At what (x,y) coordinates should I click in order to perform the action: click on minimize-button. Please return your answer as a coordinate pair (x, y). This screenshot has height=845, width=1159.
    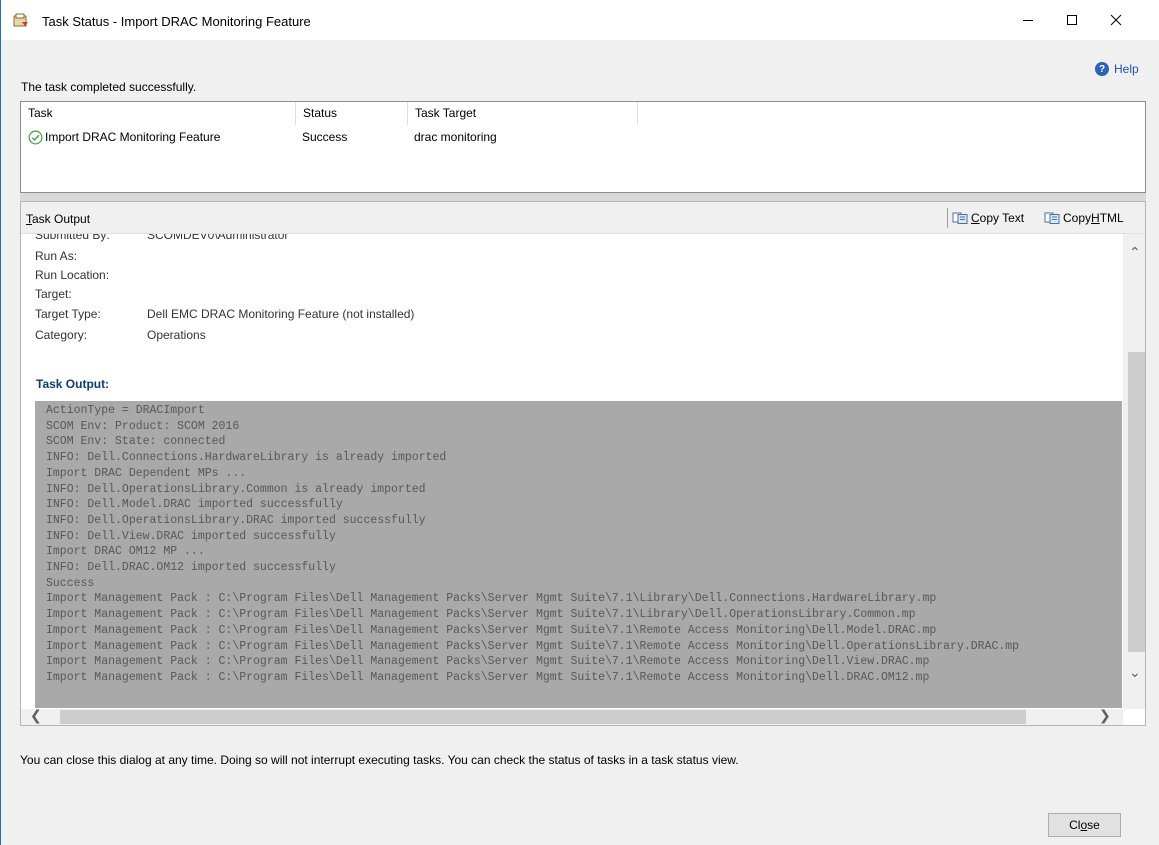
    Looking at the image, I should click on (1028, 20).